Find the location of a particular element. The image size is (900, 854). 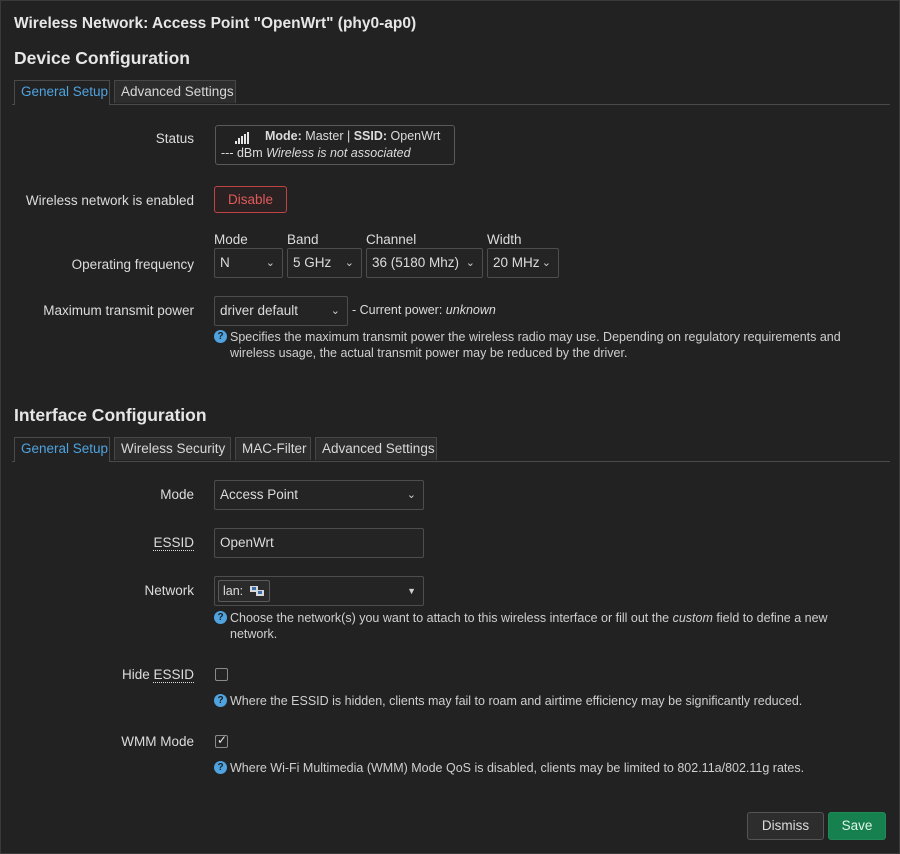

band-select: 5 GHz ⌄ is located at coordinates (324, 263).